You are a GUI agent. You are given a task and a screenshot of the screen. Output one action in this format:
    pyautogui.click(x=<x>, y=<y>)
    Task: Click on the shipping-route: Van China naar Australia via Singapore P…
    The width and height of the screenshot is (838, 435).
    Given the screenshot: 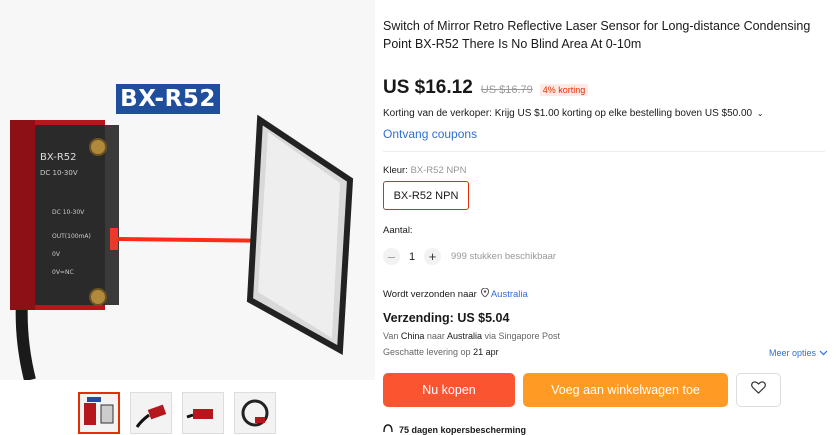 What is the action you would take?
    pyautogui.click(x=471, y=336)
    